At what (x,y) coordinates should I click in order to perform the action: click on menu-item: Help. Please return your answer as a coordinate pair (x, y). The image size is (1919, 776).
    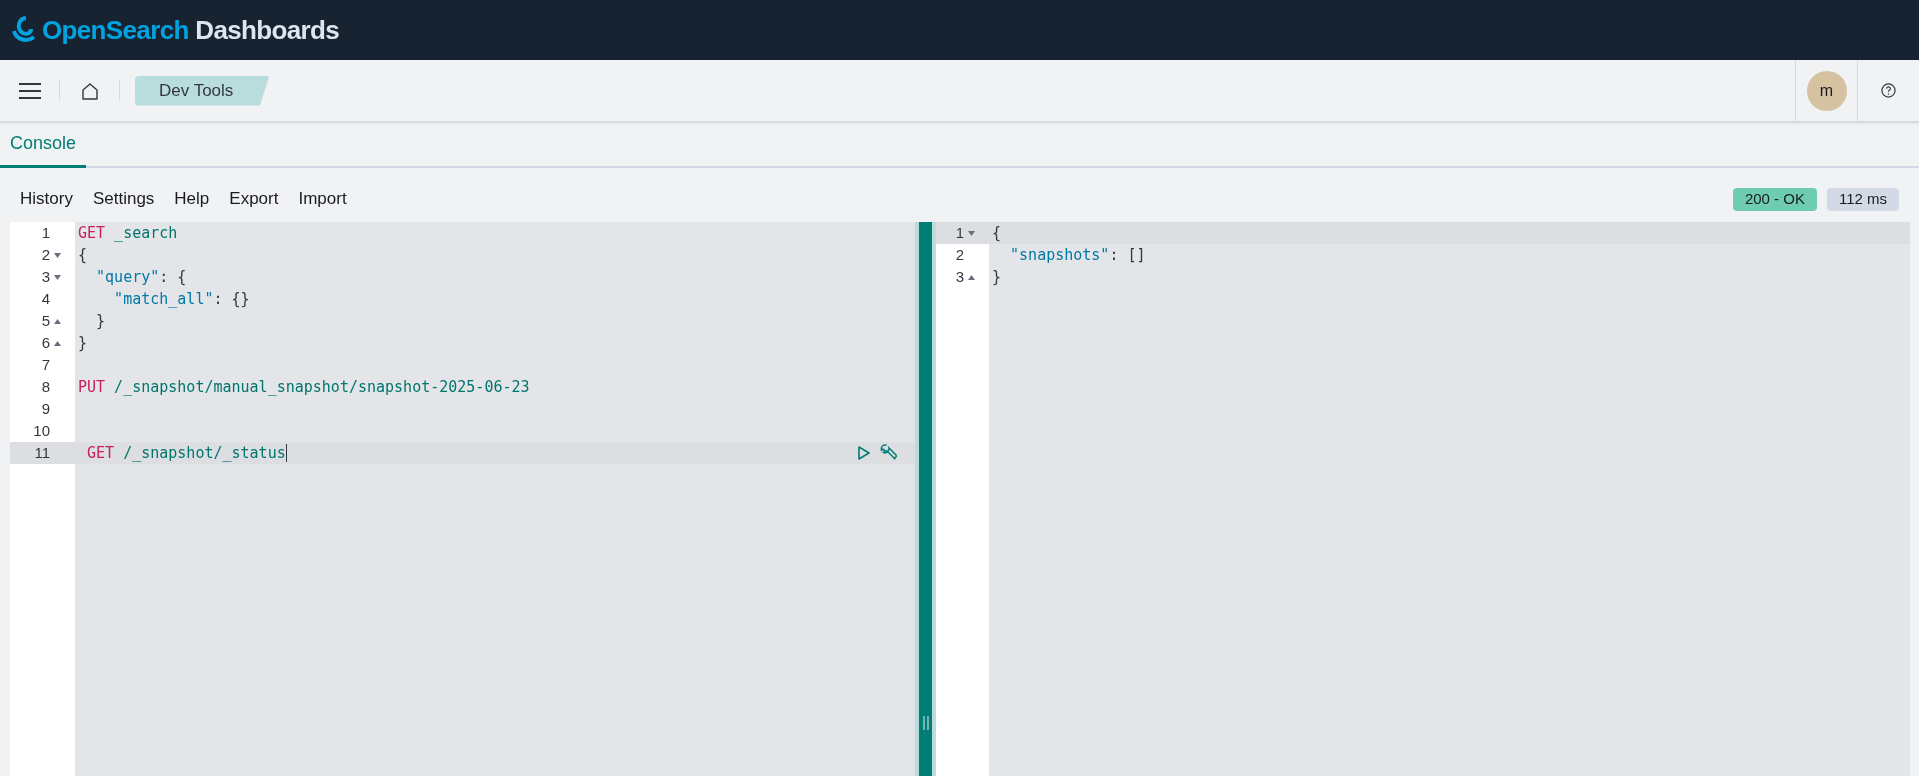
    Looking at the image, I should click on (192, 199).